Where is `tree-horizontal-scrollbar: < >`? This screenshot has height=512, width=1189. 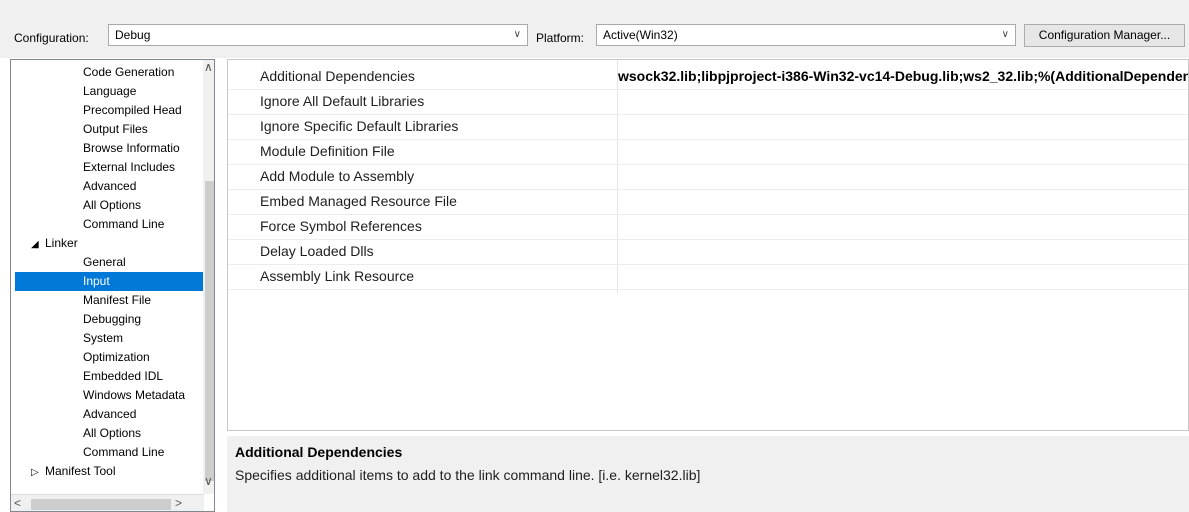 tree-horizontal-scrollbar: < > is located at coordinates (107, 502).